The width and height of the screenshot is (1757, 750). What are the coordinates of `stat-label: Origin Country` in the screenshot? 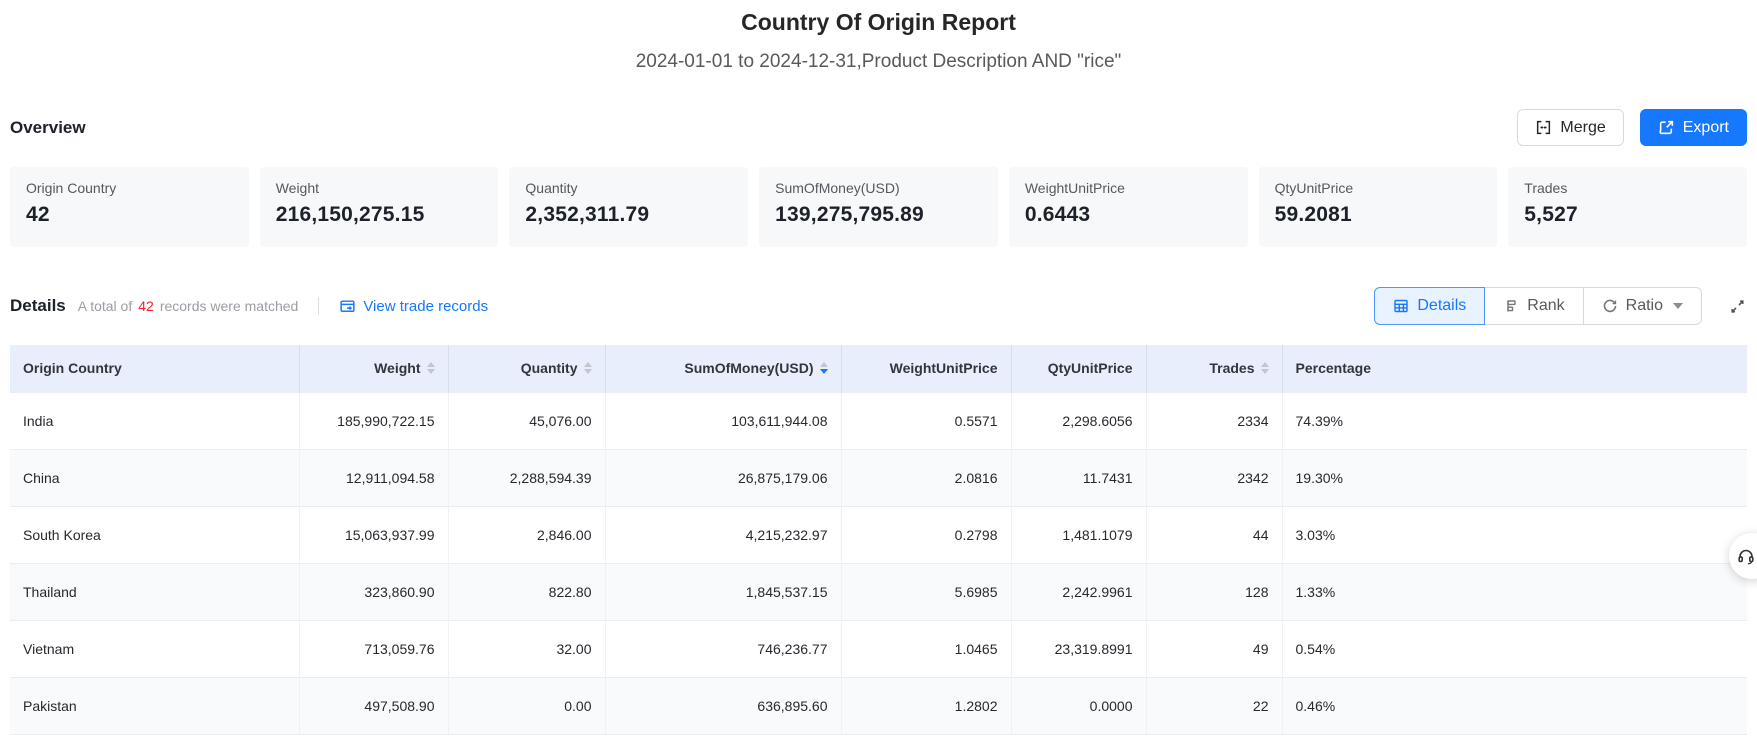 It's located at (71, 188).